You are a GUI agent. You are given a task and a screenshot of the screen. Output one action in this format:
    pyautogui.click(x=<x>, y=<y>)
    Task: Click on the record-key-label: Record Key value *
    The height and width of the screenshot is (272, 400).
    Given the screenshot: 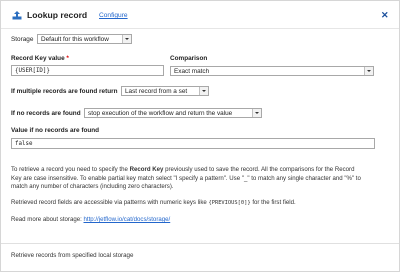 What is the action you would take?
    pyautogui.click(x=40, y=58)
    